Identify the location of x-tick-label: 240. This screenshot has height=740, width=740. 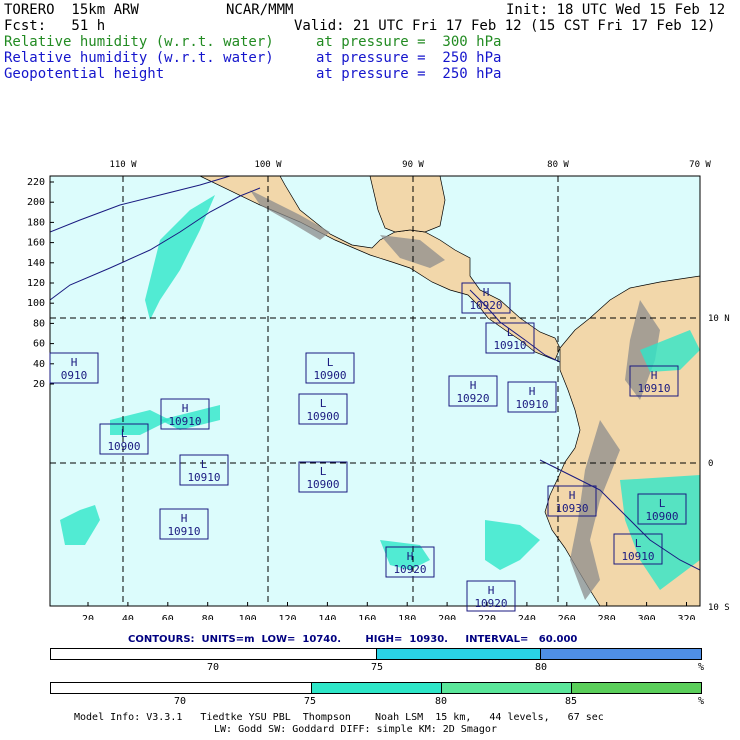
(527, 617).